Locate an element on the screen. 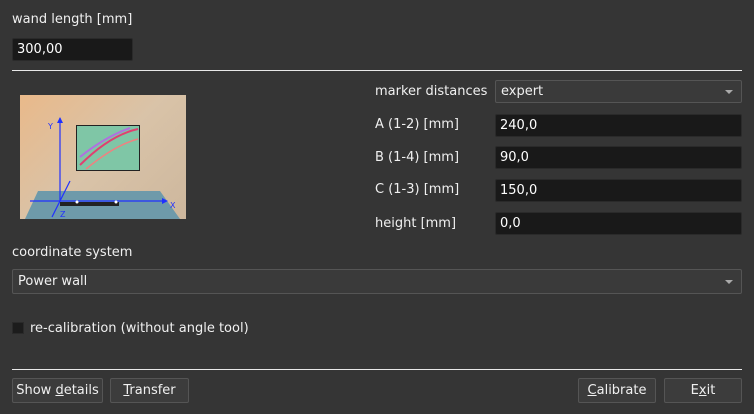  field-c-input: 150,0 is located at coordinates (618, 190).